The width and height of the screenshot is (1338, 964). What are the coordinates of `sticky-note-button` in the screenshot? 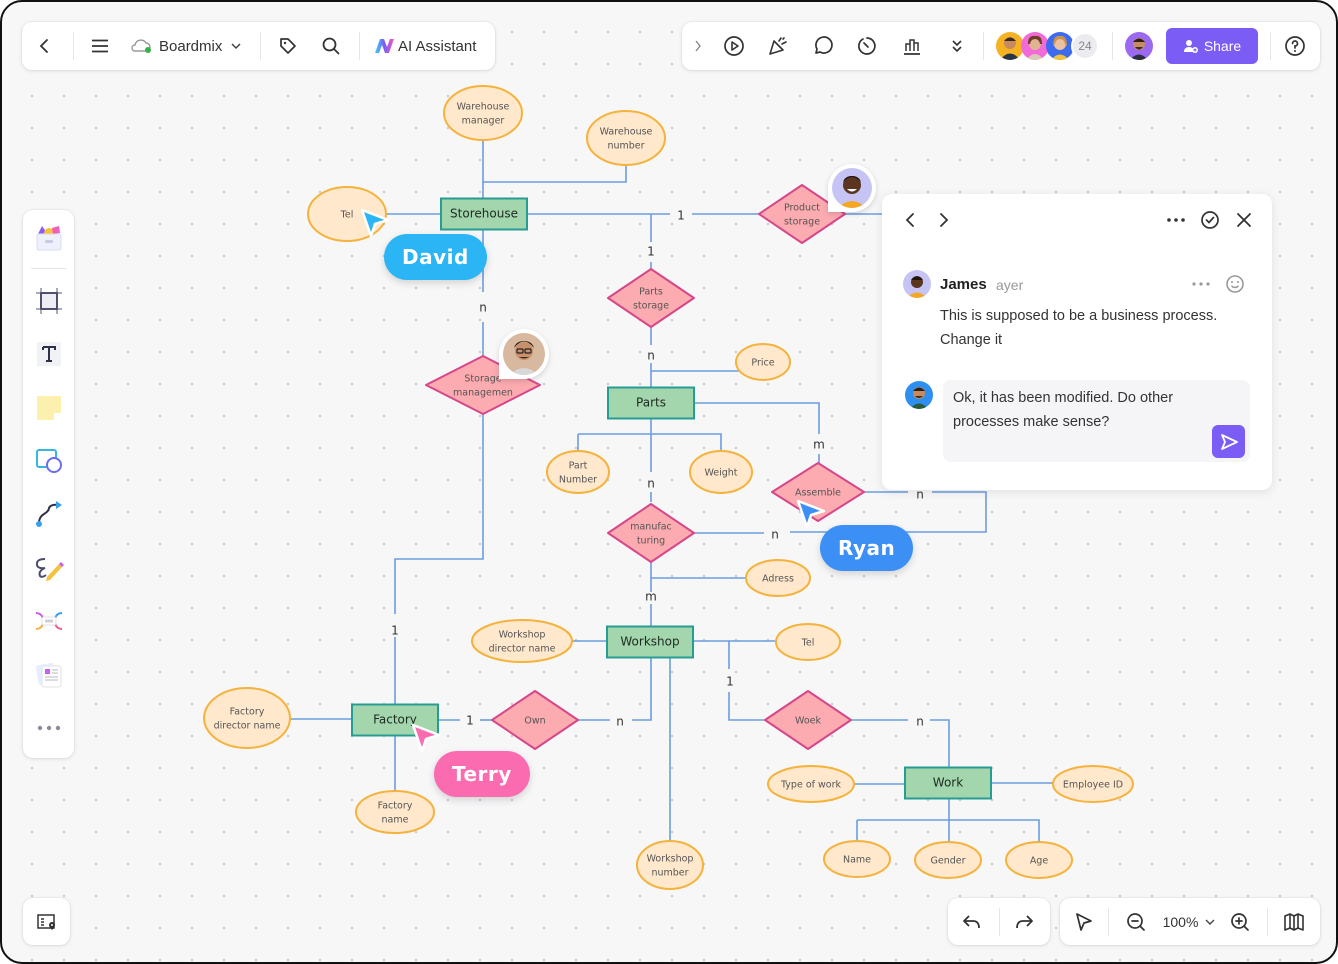 It's located at (49, 408).